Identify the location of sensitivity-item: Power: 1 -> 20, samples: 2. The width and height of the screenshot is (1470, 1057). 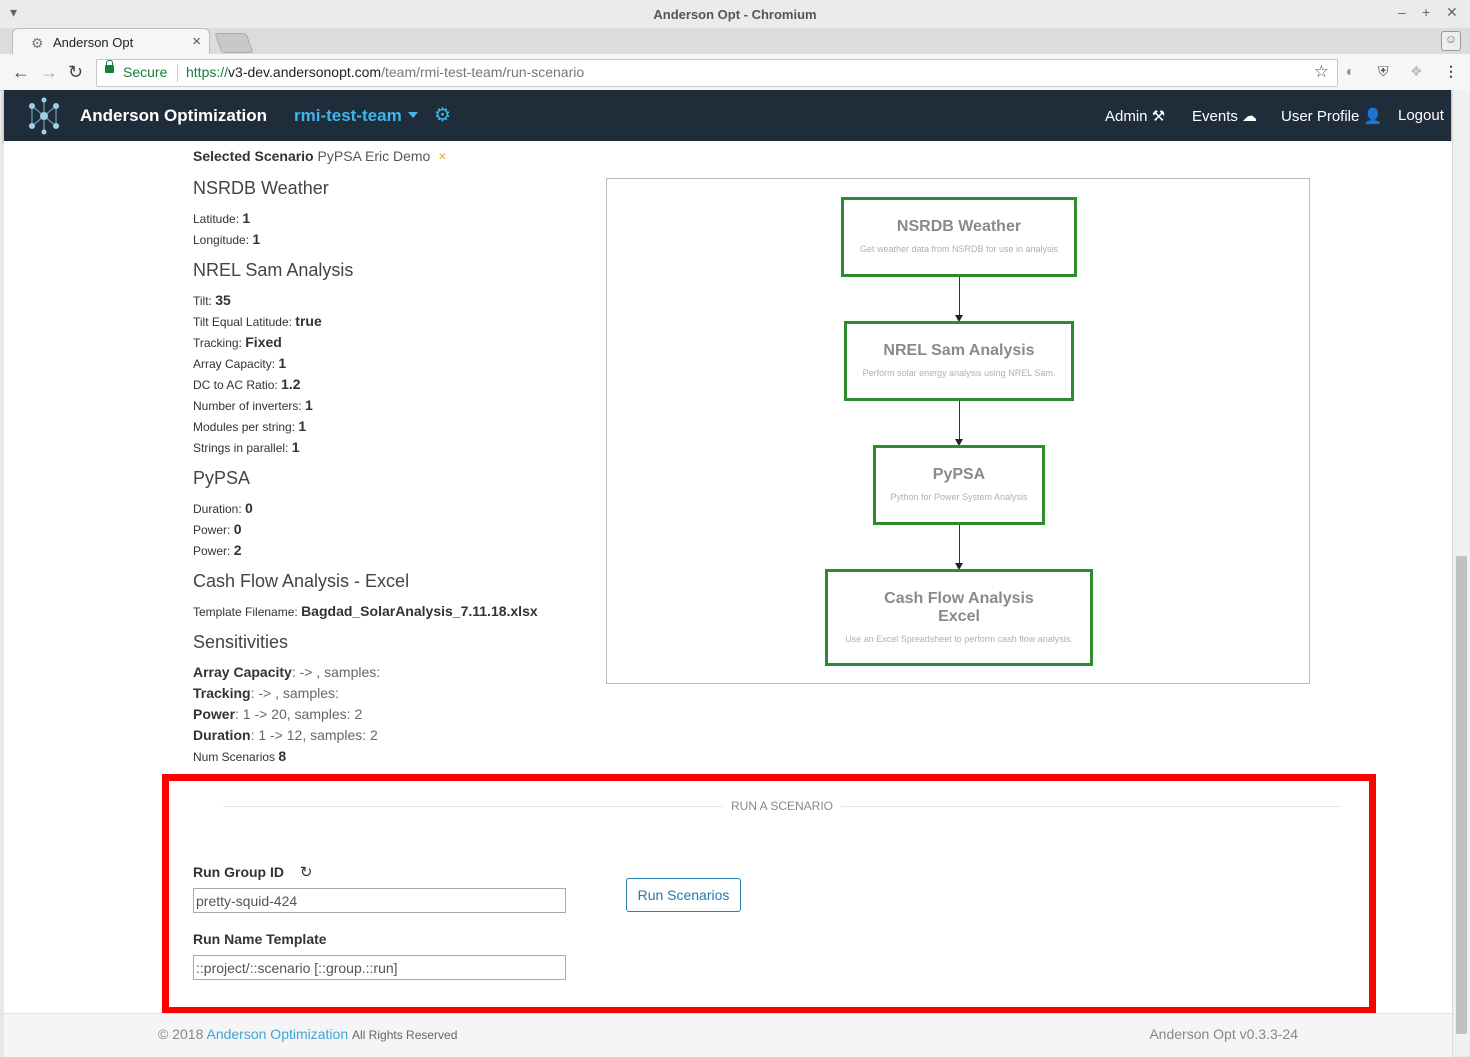
(278, 714).